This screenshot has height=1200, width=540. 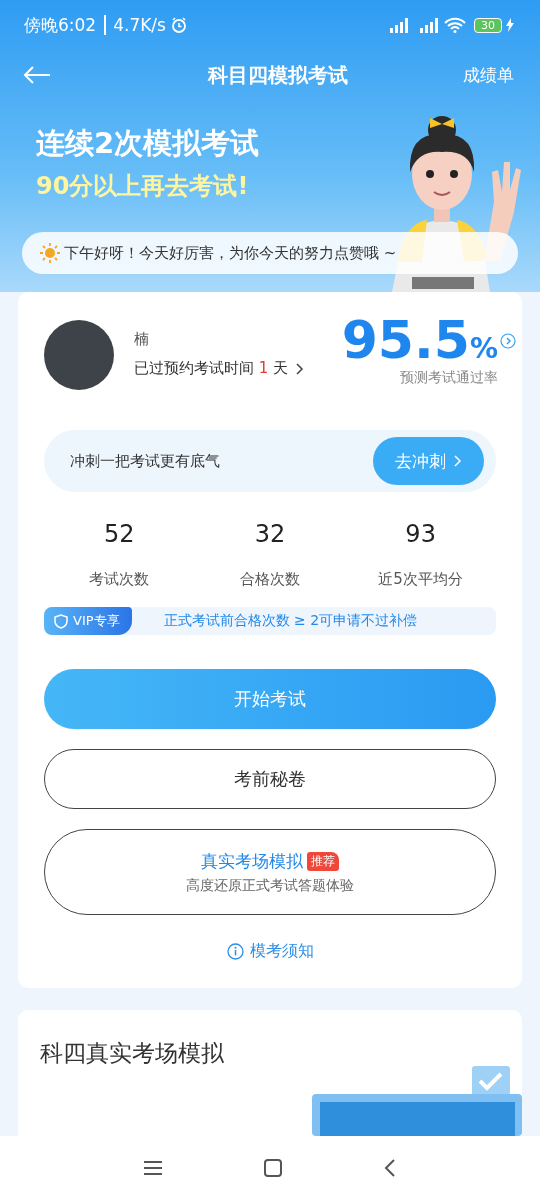 What do you see at coordinates (61, 621) in the screenshot?
I see `shield-icon` at bounding box center [61, 621].